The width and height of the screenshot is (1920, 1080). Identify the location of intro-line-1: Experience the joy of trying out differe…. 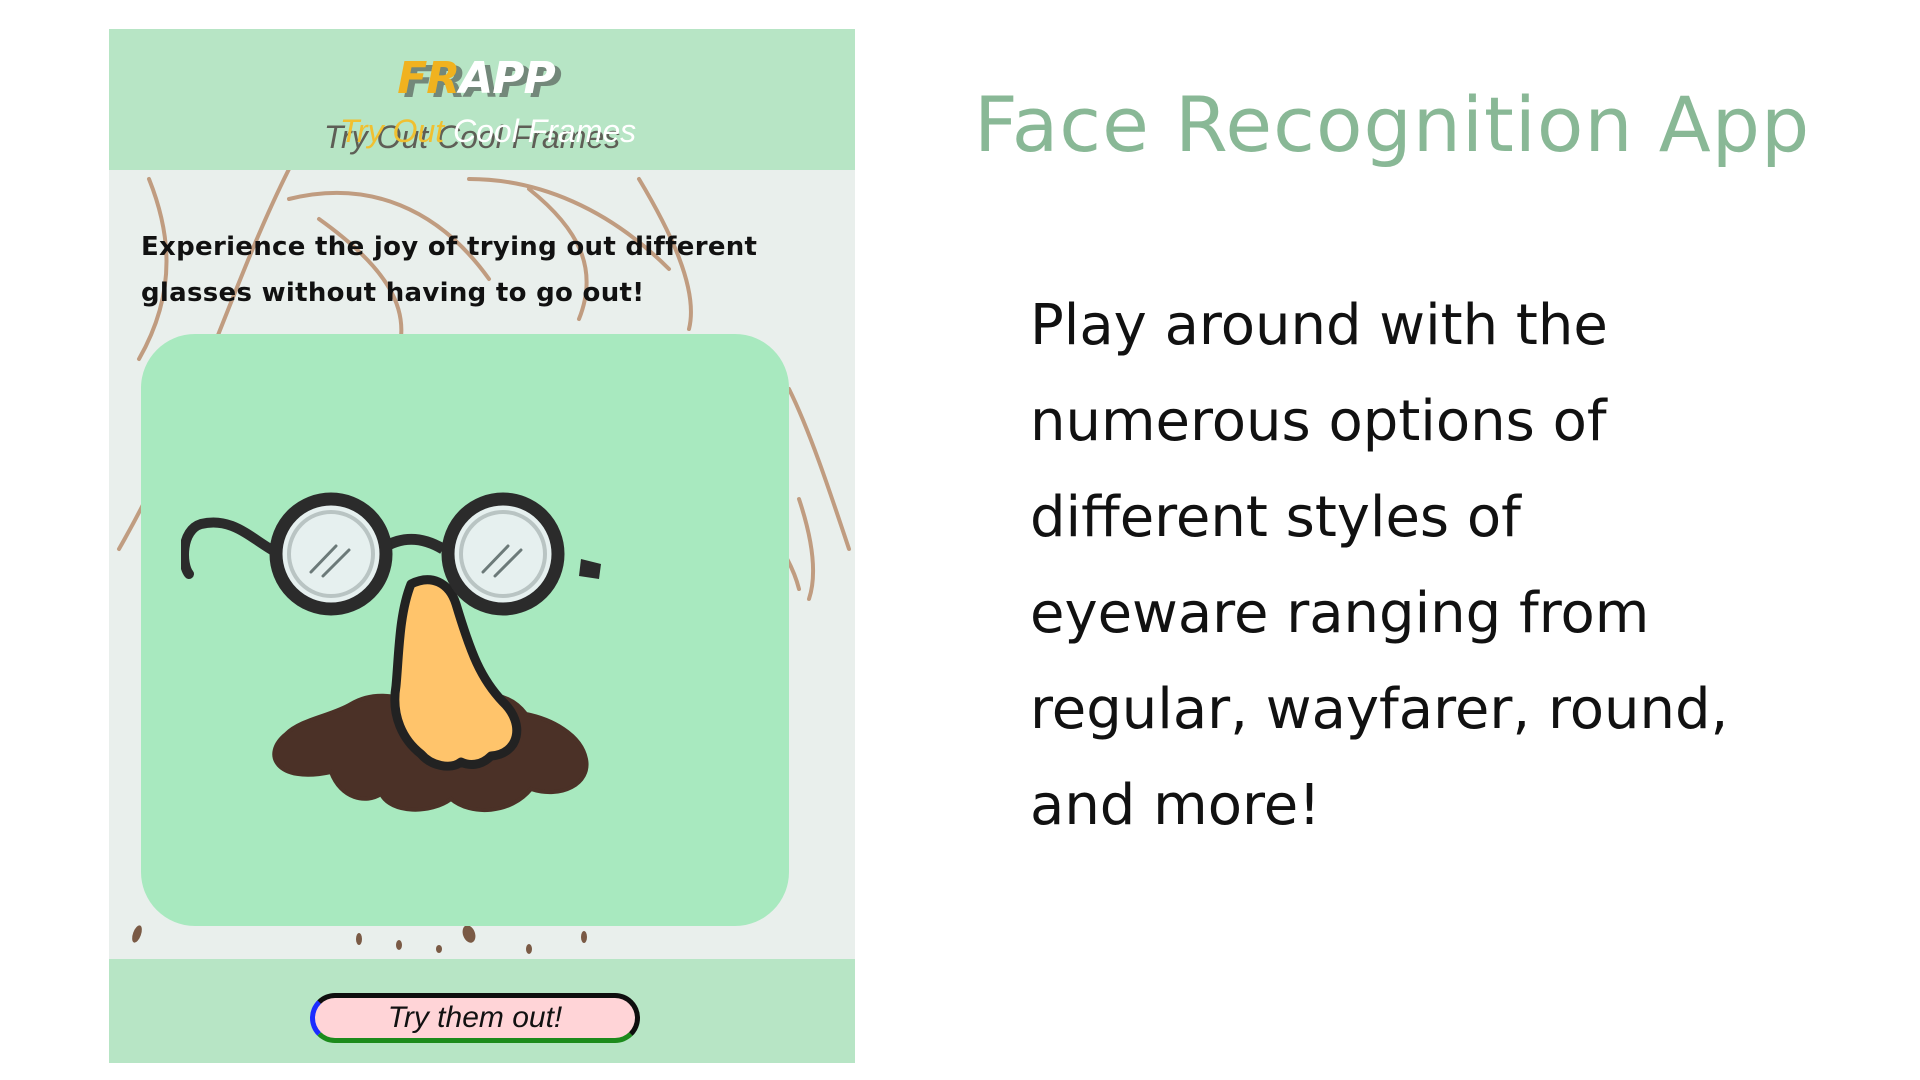
(449, 247).